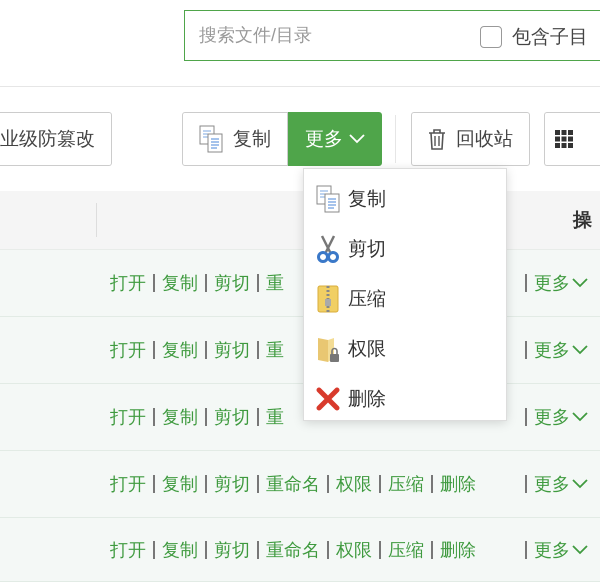  I want to click on checkbox, so click(491, 37).